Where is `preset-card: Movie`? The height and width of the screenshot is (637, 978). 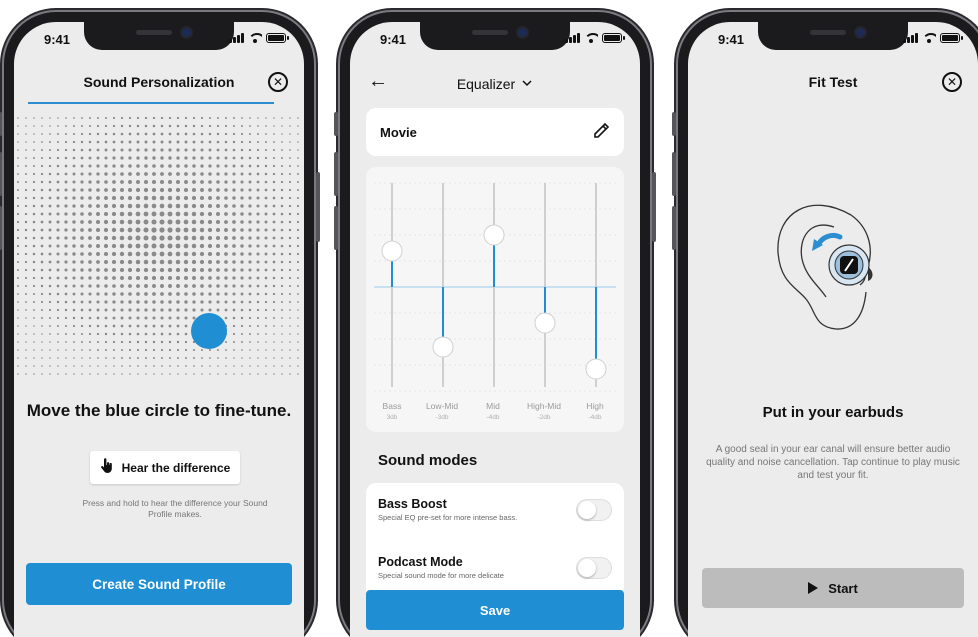
preset-card: Movie is located at coordinates (495, 132).